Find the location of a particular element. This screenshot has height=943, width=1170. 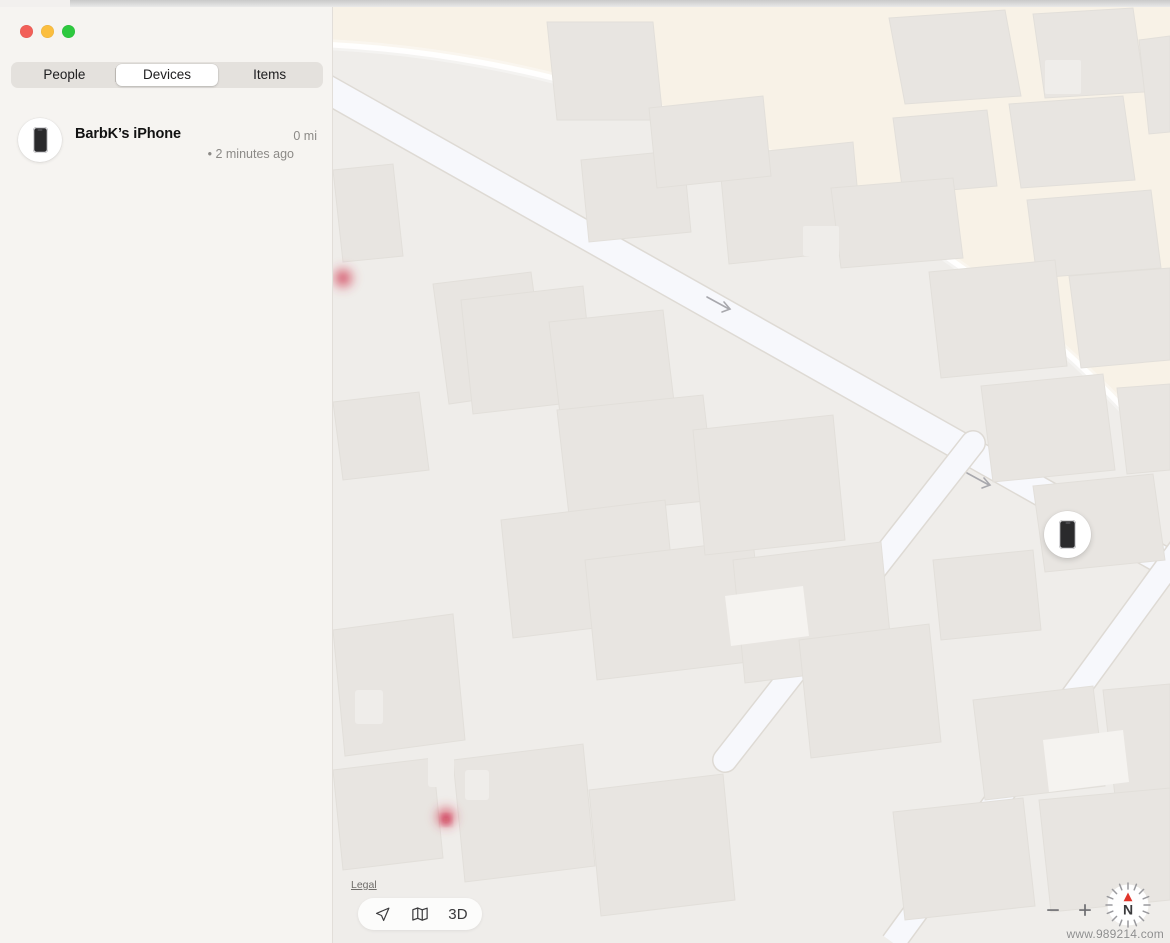

tab-devices: Devices is located at coordinates (167, 75).